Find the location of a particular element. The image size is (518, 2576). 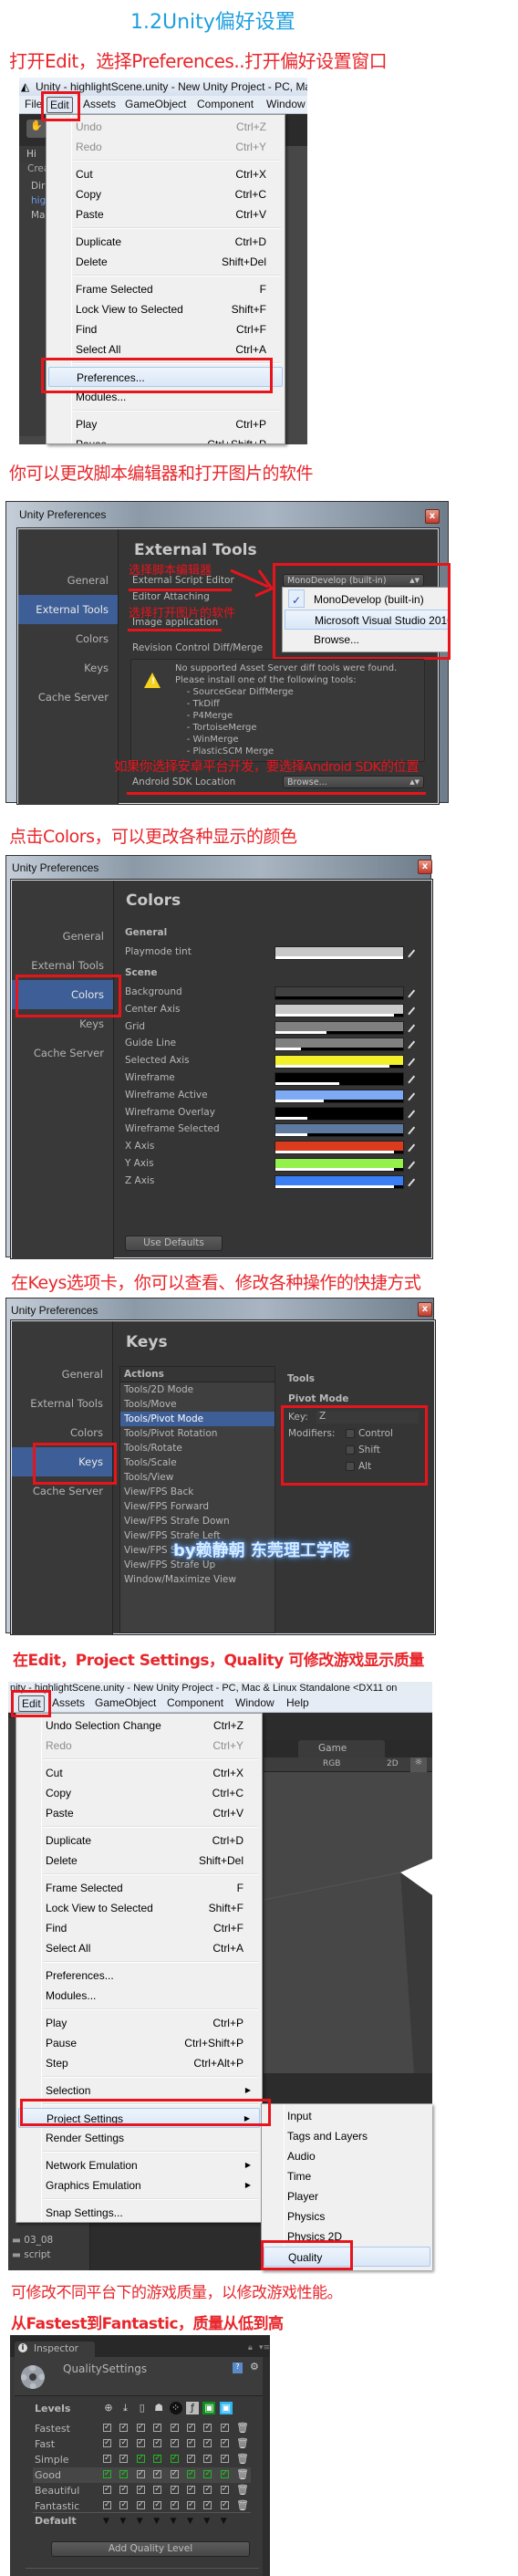

menu-item-frame-selected: Frame Selected F is located at coordinates (165, 289).